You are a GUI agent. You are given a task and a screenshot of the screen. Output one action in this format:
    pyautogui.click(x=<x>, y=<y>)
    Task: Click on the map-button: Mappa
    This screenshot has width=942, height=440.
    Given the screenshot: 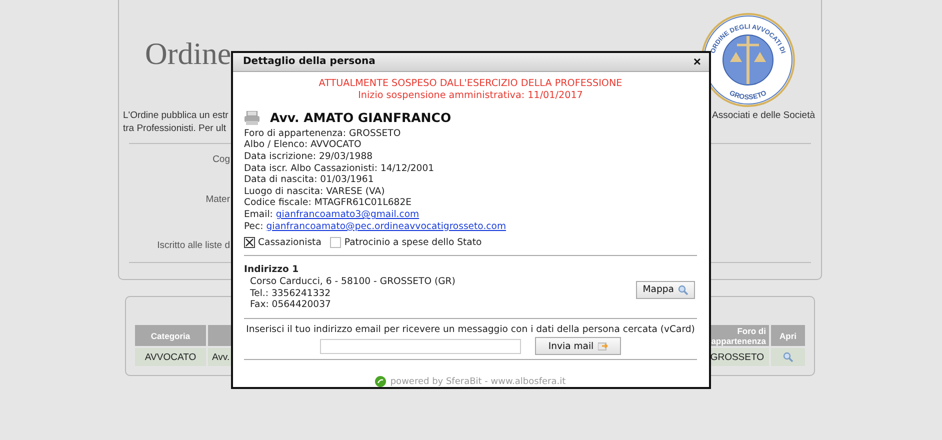 What is the action you would take?
    pyautogui.click(x=665, y=289)
    